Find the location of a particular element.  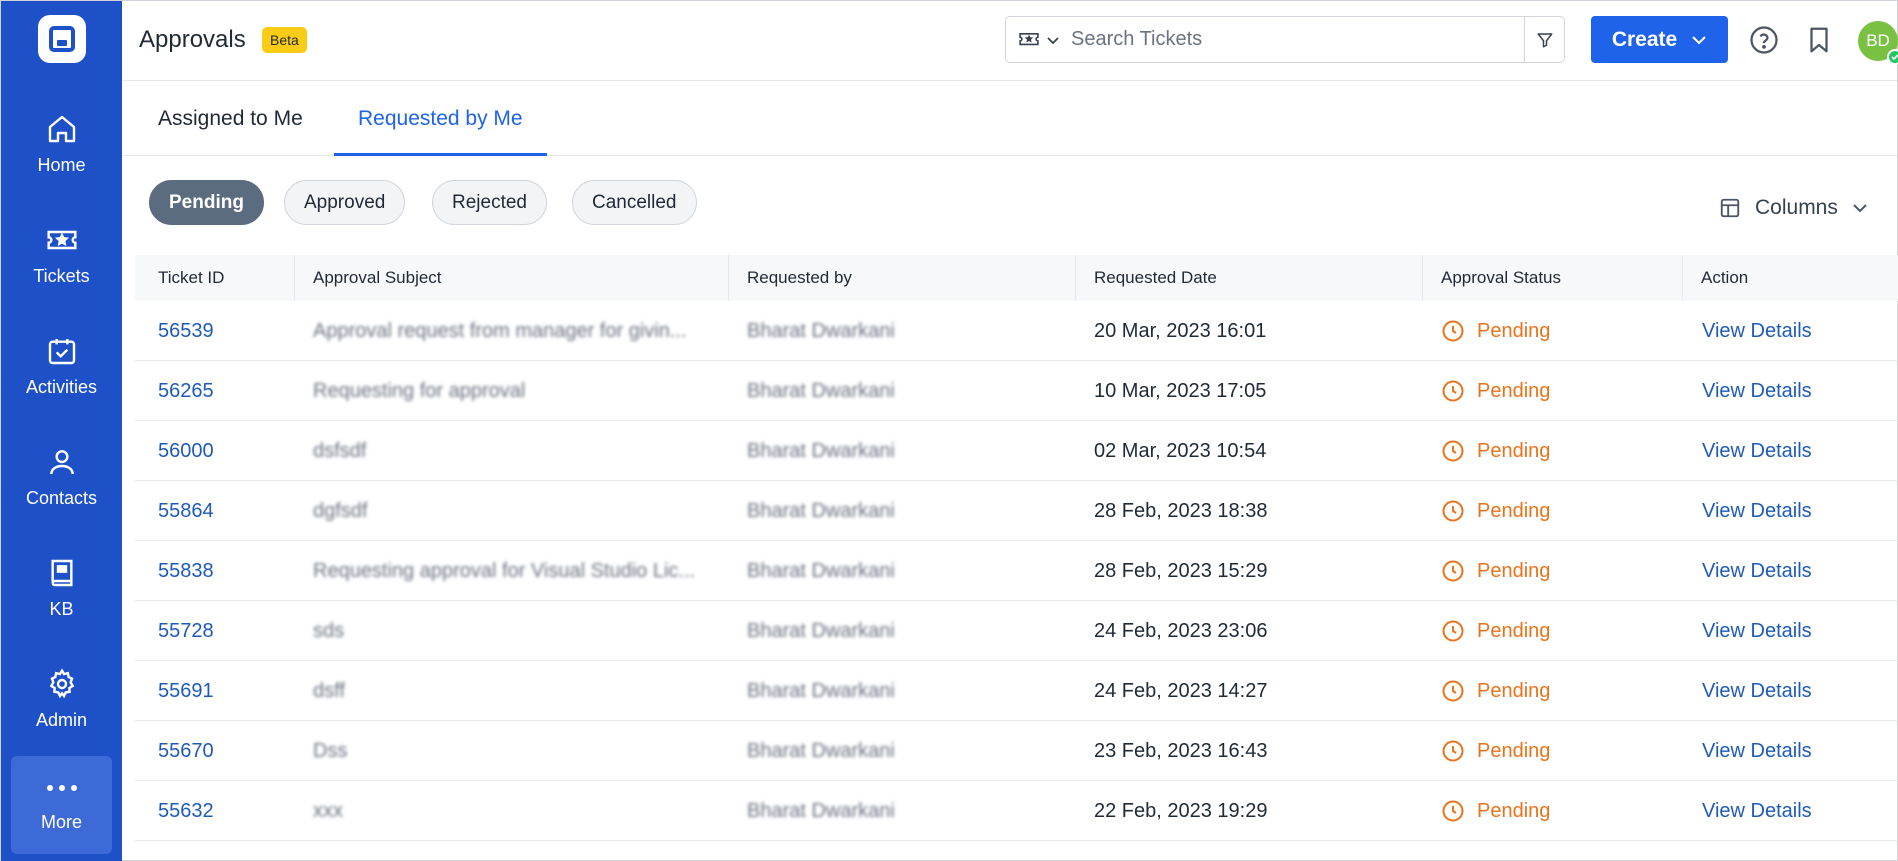

help-icon is located at coordinates (1764, 40).